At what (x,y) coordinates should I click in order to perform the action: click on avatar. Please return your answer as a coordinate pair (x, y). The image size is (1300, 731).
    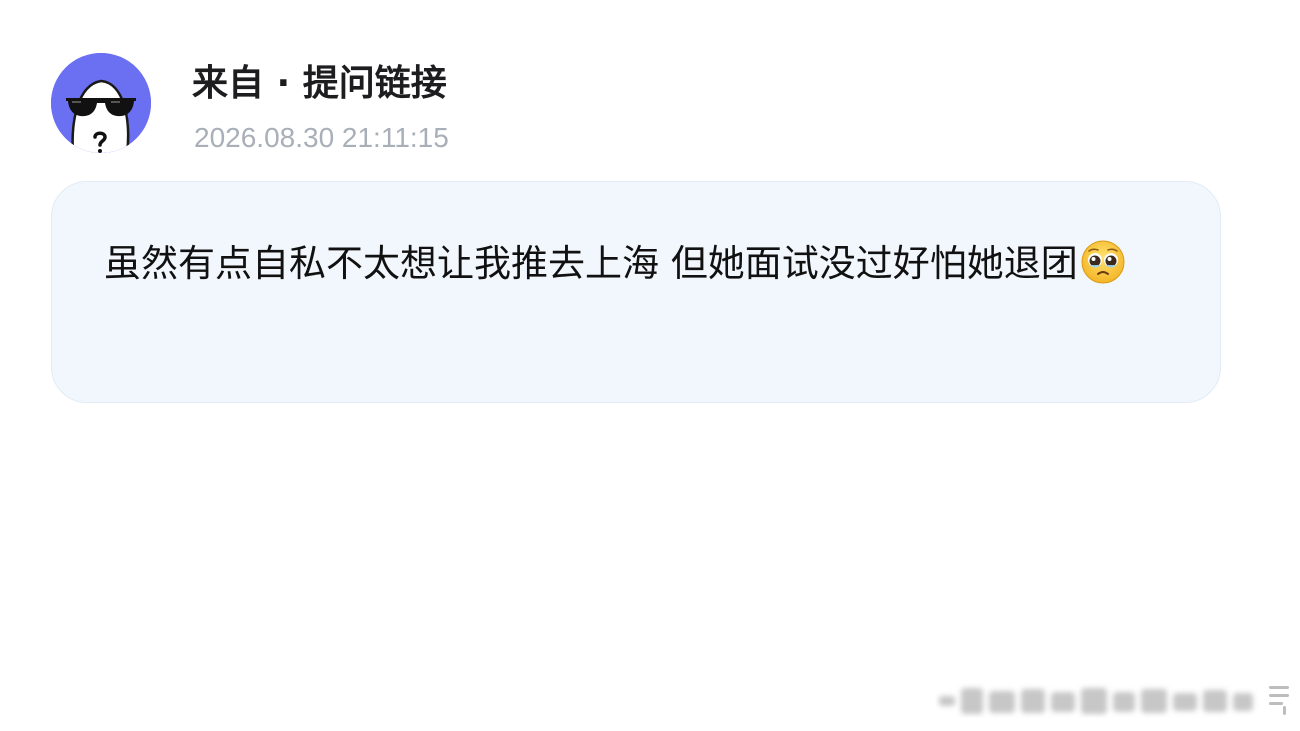
    Looking at the image, I should click on (101, 103).